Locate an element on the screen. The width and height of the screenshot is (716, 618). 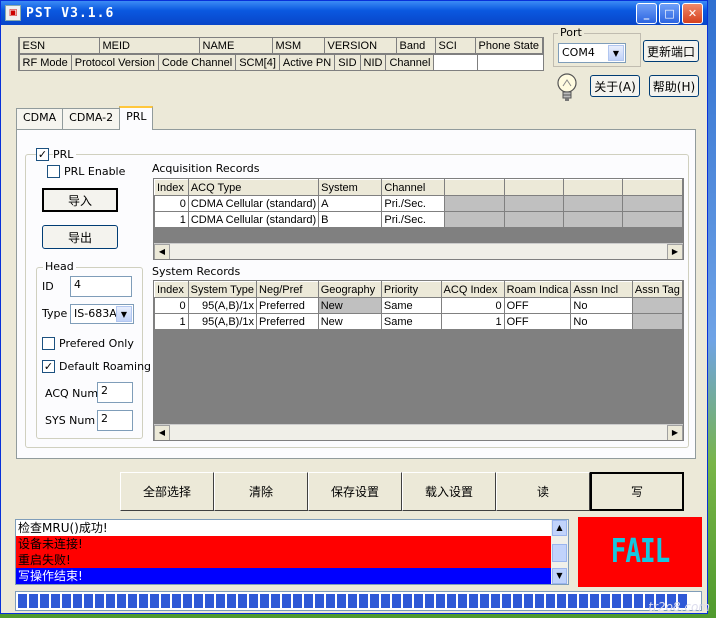
sys-num-field: 2 is located at coordinates (115, 420).